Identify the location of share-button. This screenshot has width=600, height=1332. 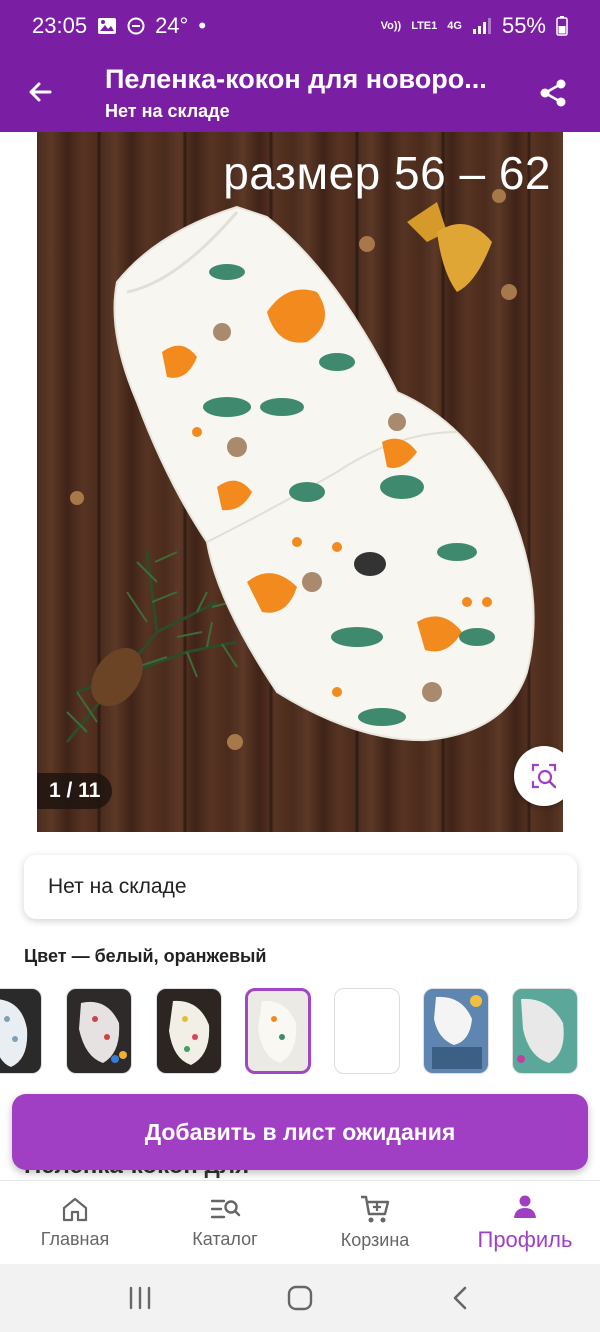
(553, 93).